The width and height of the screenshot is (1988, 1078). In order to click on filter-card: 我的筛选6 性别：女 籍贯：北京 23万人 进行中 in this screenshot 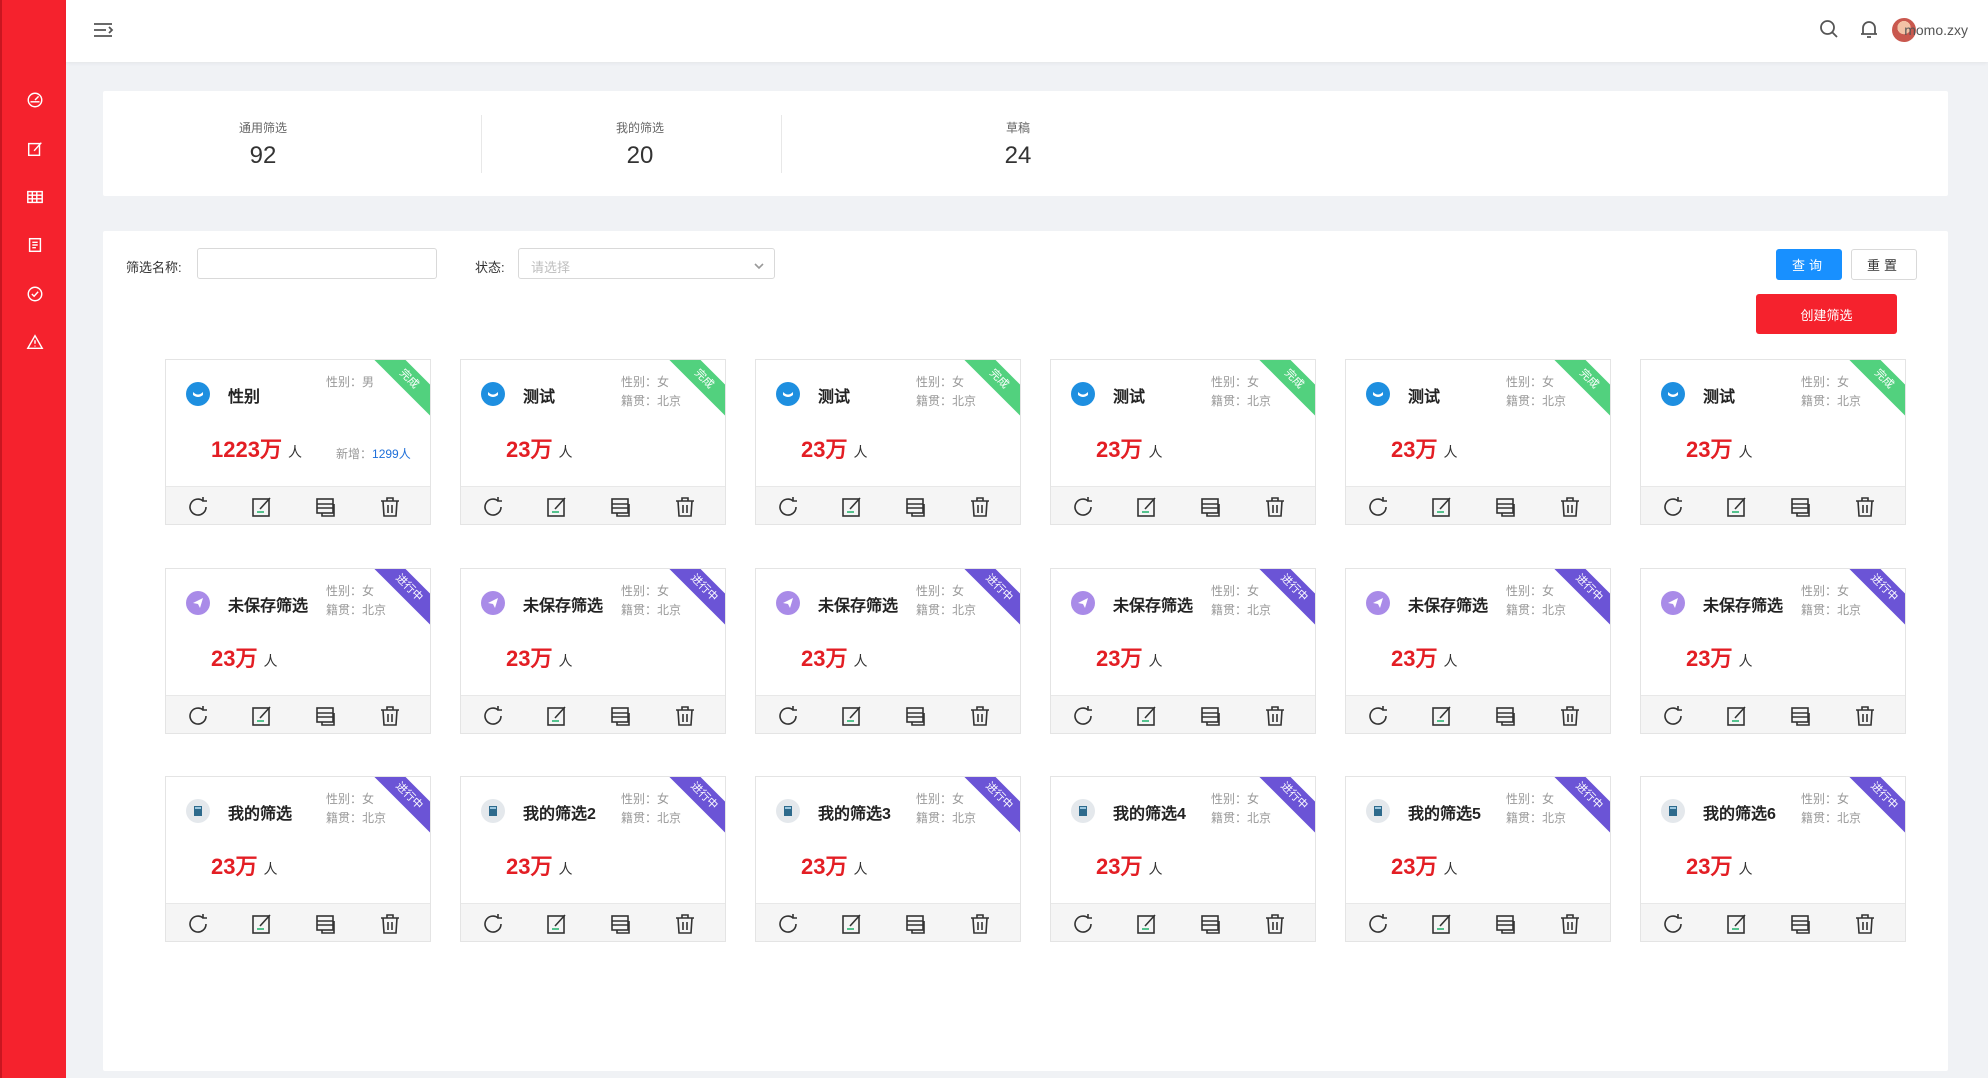, I will do `click(1773, 859)`.